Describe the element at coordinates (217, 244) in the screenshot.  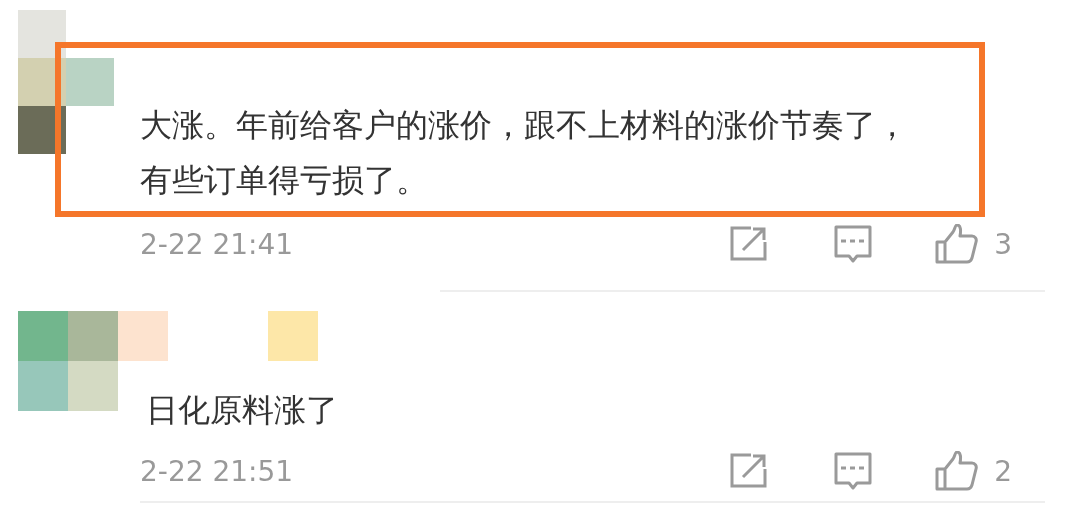
I see `comment-time: 2-22 21:41` at that location.